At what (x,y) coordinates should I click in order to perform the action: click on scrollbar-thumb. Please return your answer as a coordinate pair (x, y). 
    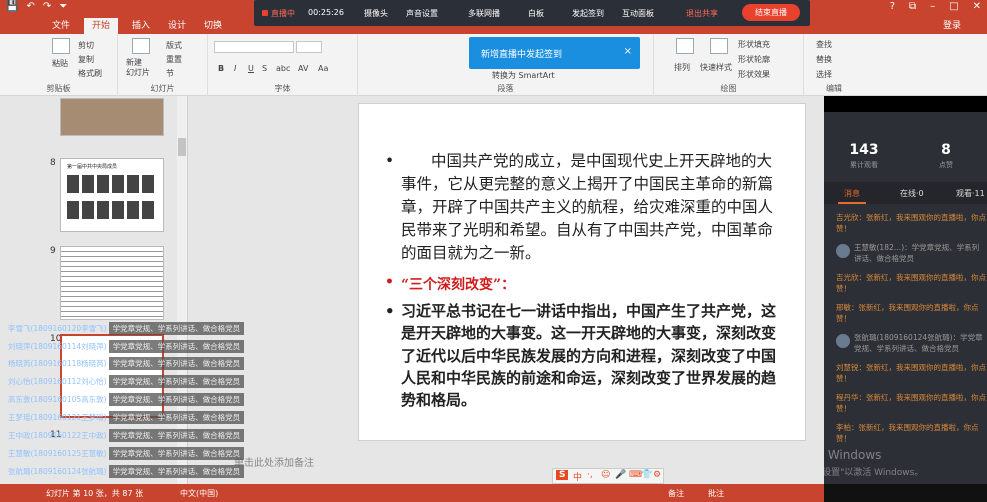
    Looking at the image, I should click on (182, 147).